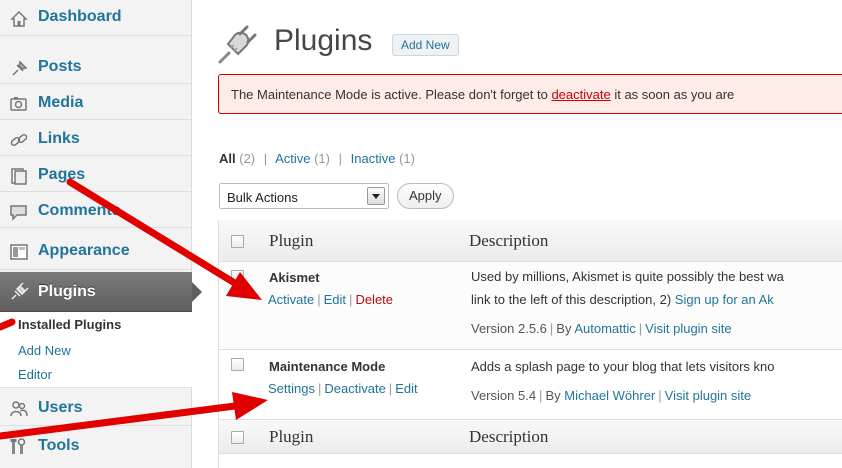 Image resolution: width=842 pixels, height=468 pixels. What do you see at coordinates (19, 176) in the screenshot?
I see `pages-icon` at bounding box center [19, 176].